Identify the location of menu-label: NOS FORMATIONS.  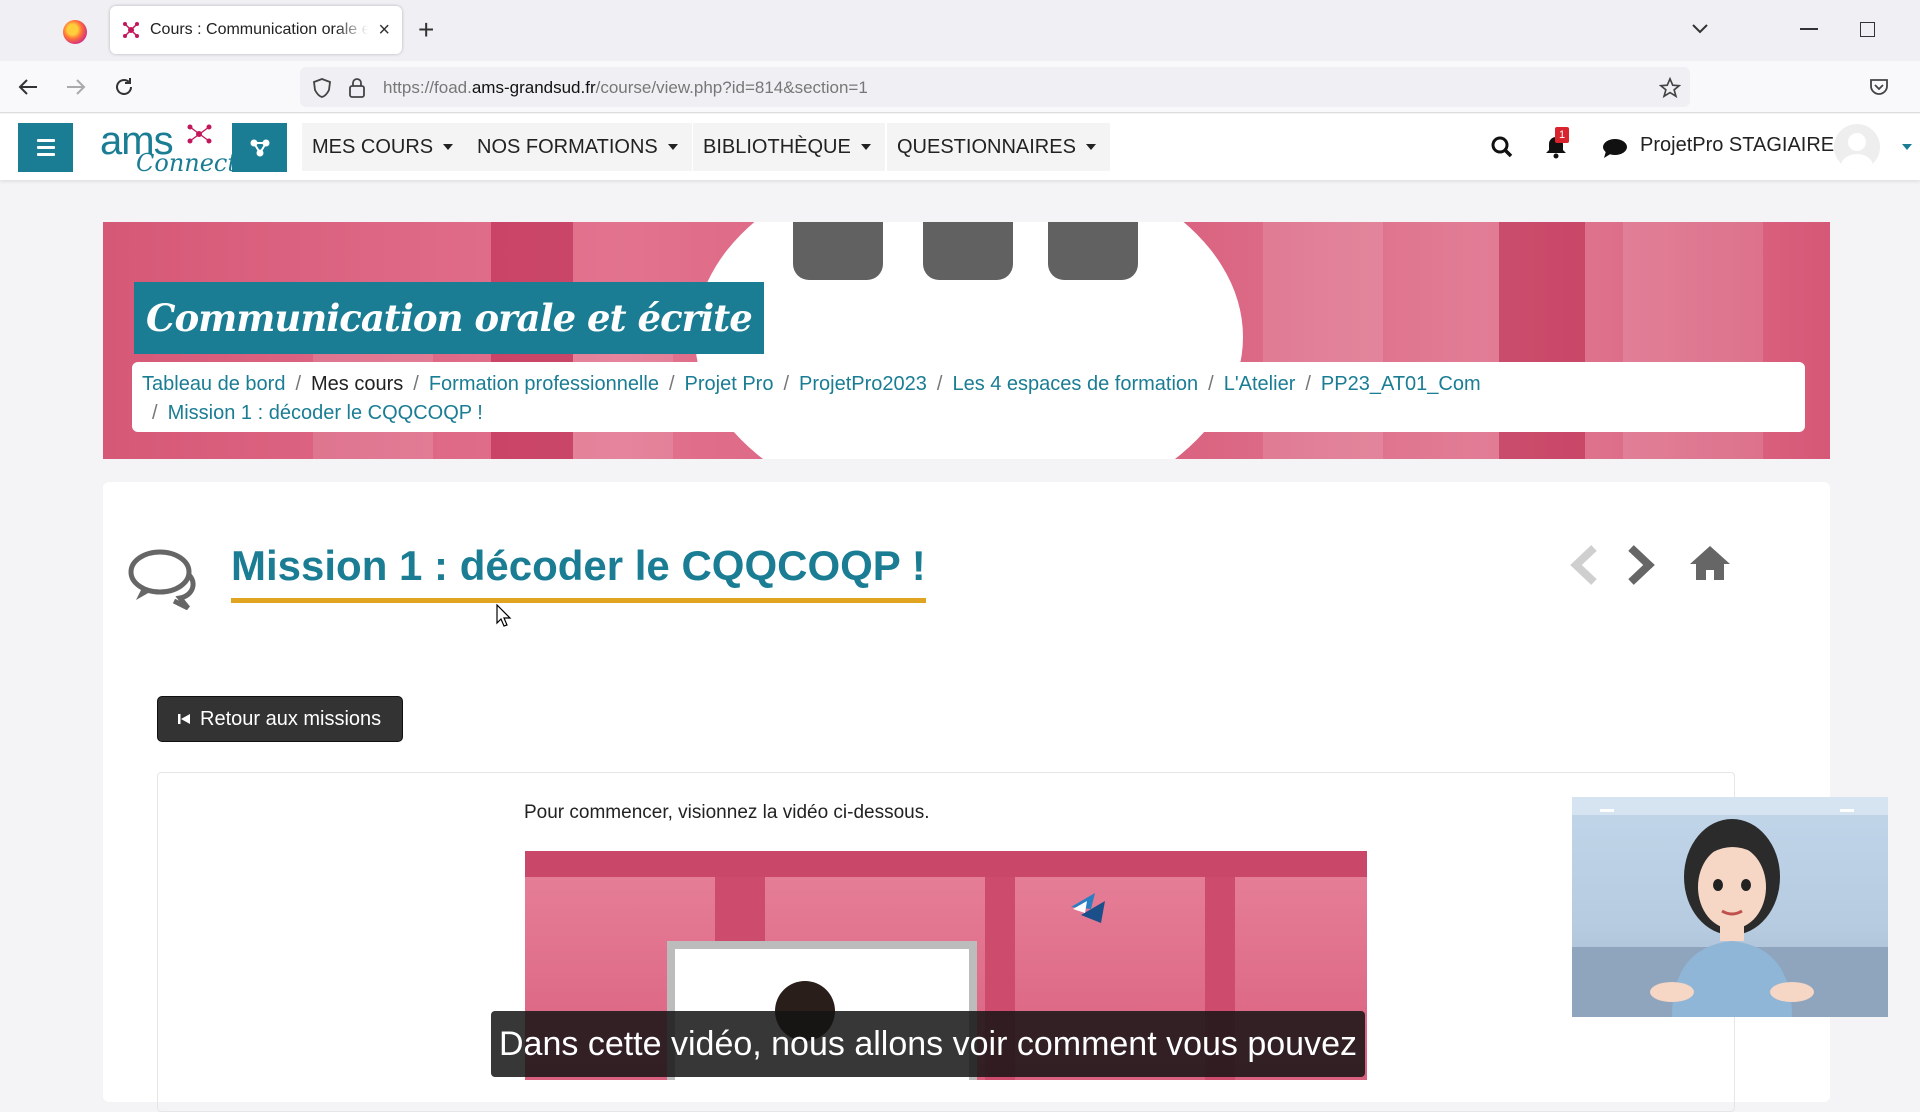
(567, 146).